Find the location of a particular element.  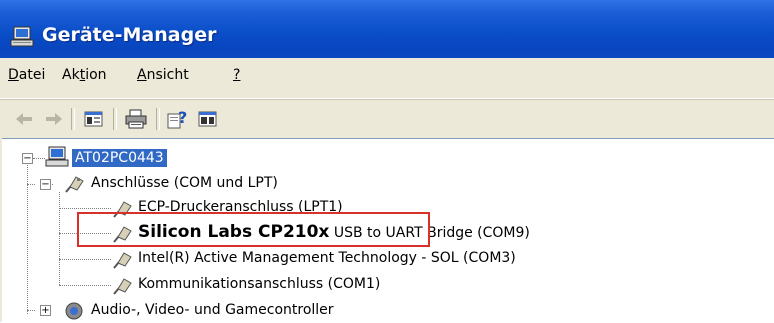

menu-ansicht-rest: nsicht is located at coordinates (167, 75).